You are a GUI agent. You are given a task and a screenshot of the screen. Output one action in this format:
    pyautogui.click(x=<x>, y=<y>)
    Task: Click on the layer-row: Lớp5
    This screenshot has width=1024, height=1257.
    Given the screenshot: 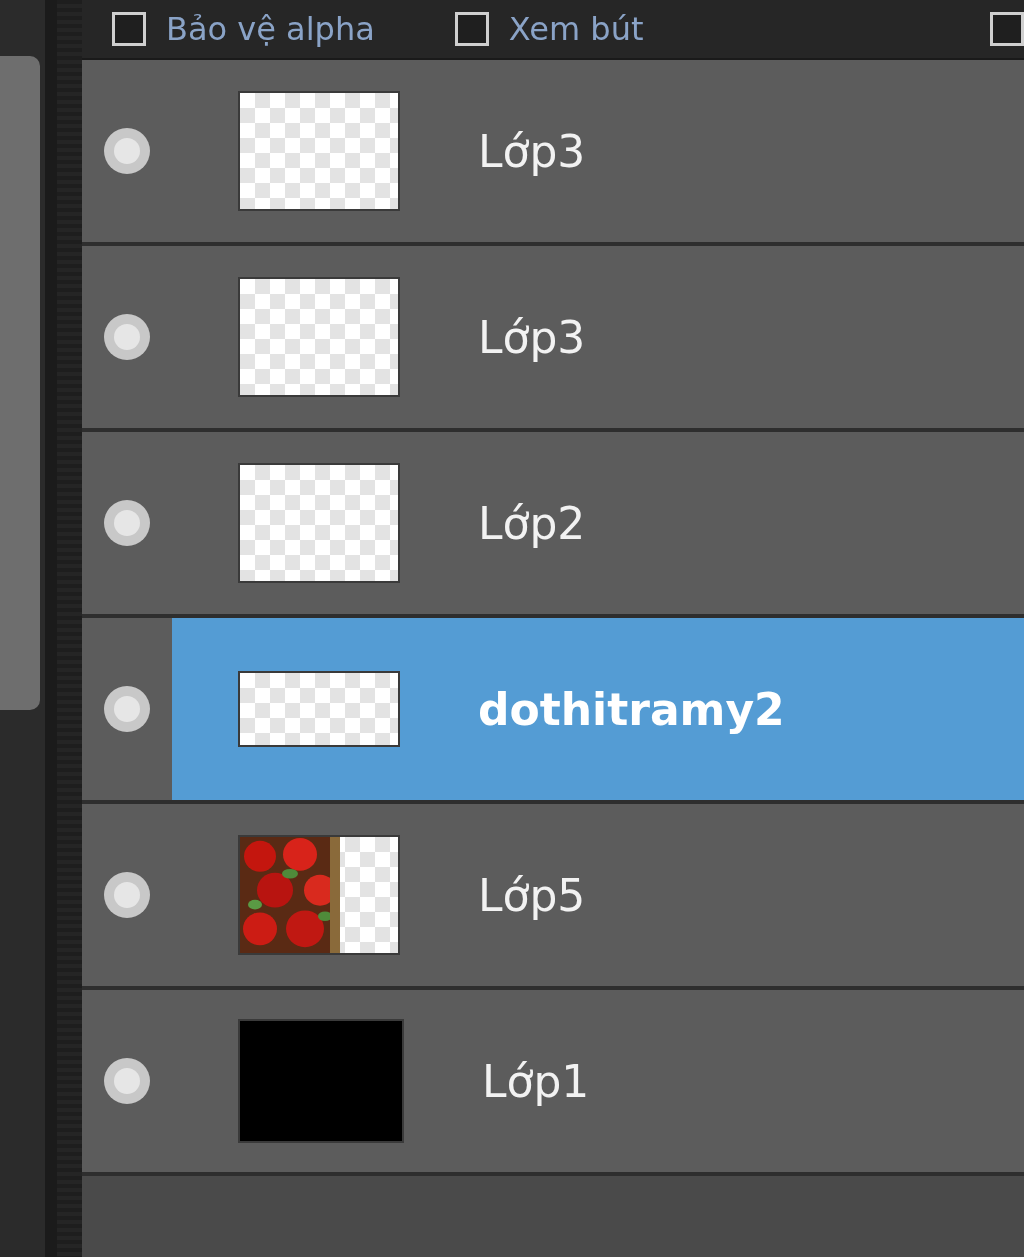 What is the action you would take?
    pyautogui.click(x=553, y=897)
    